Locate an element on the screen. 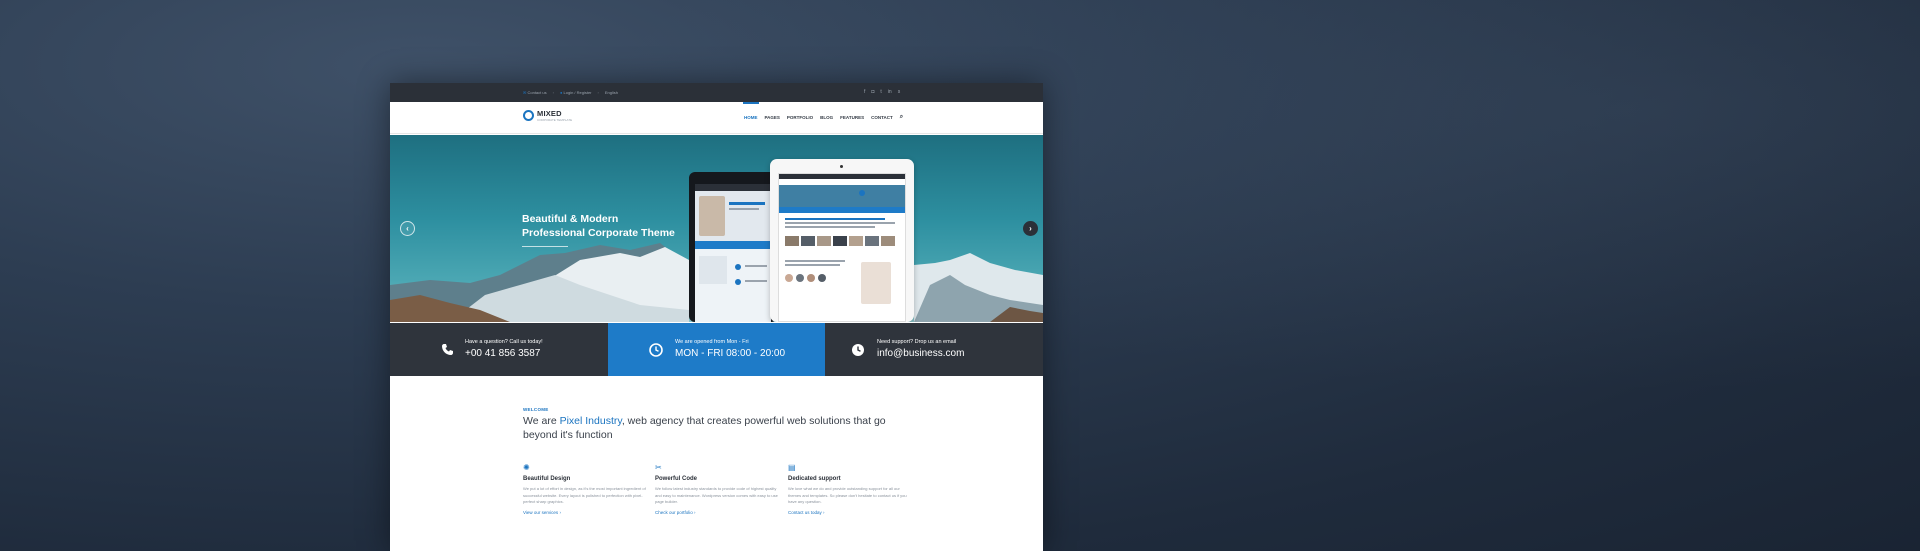 The image size is (1920, 551). instagram-icon: ◘ is located at coordinates (872, 92).